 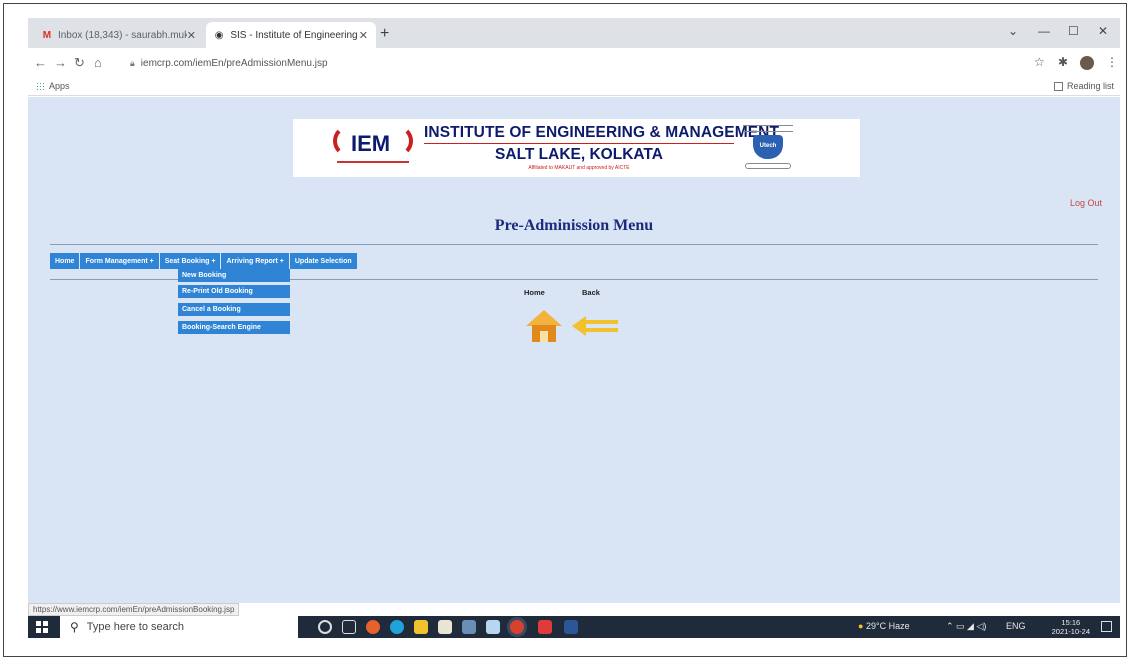 I want to click on home-back-panel: Home Back, so click(x=575, y=317).